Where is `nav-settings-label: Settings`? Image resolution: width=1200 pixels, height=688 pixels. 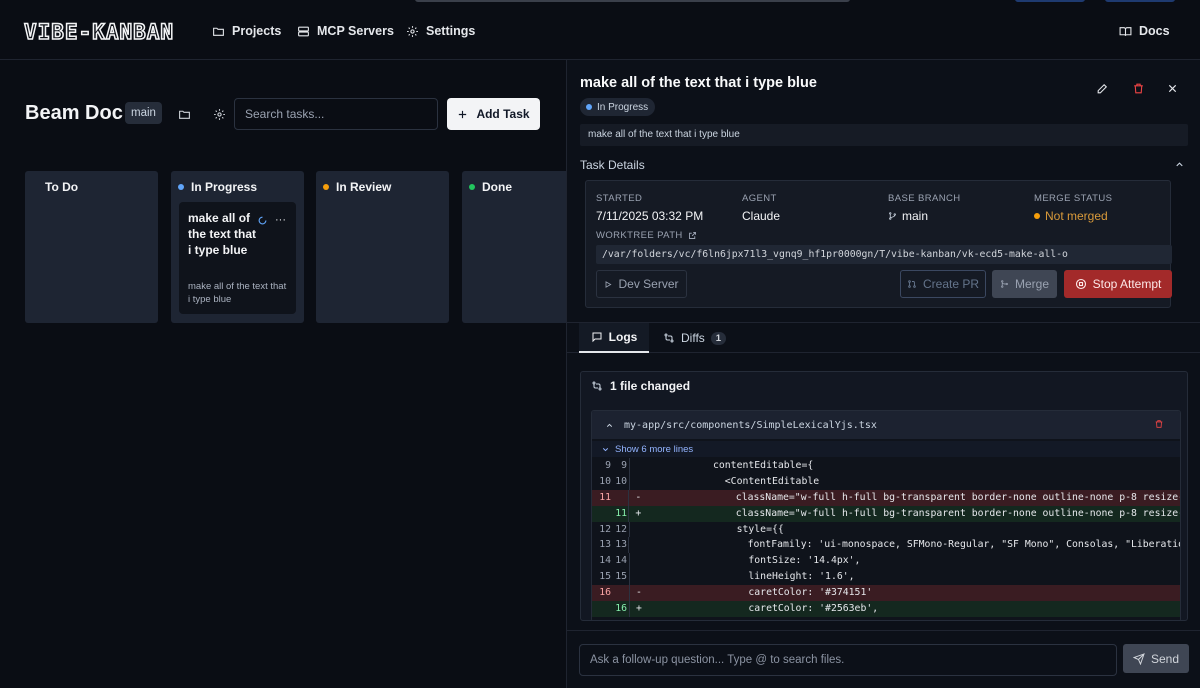 nav-settings-label: Settings is located at coordinates (451, 31).